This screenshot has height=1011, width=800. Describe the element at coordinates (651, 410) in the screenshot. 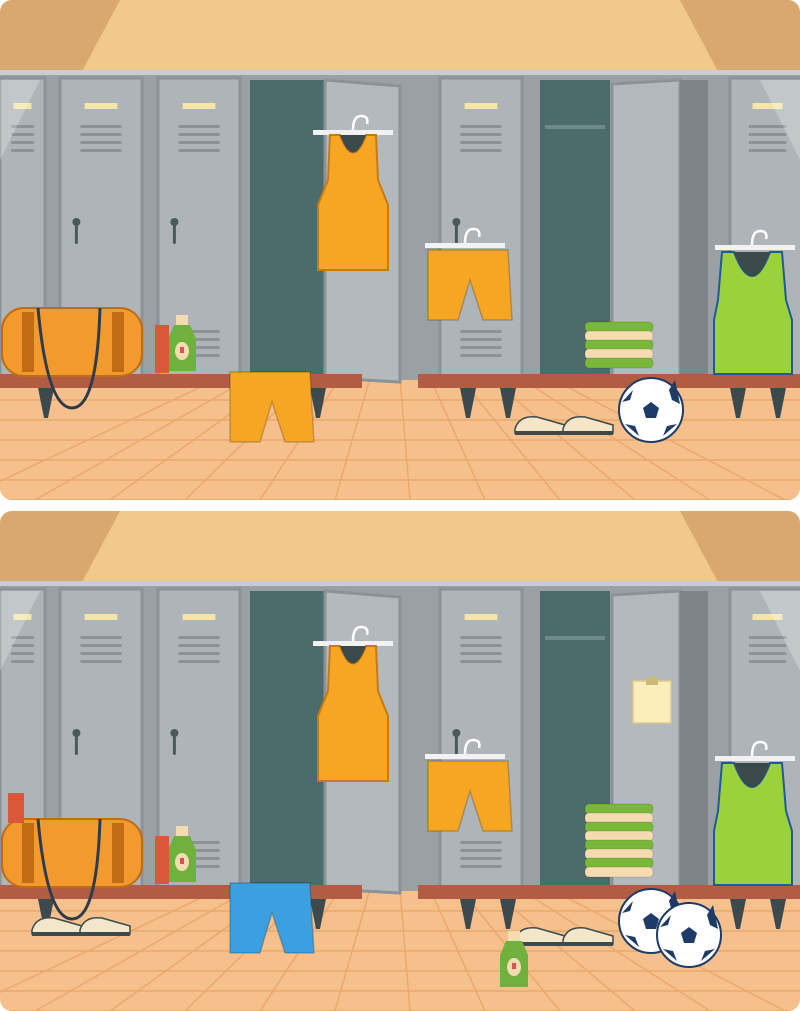

I see `soccer-ball` at that location.